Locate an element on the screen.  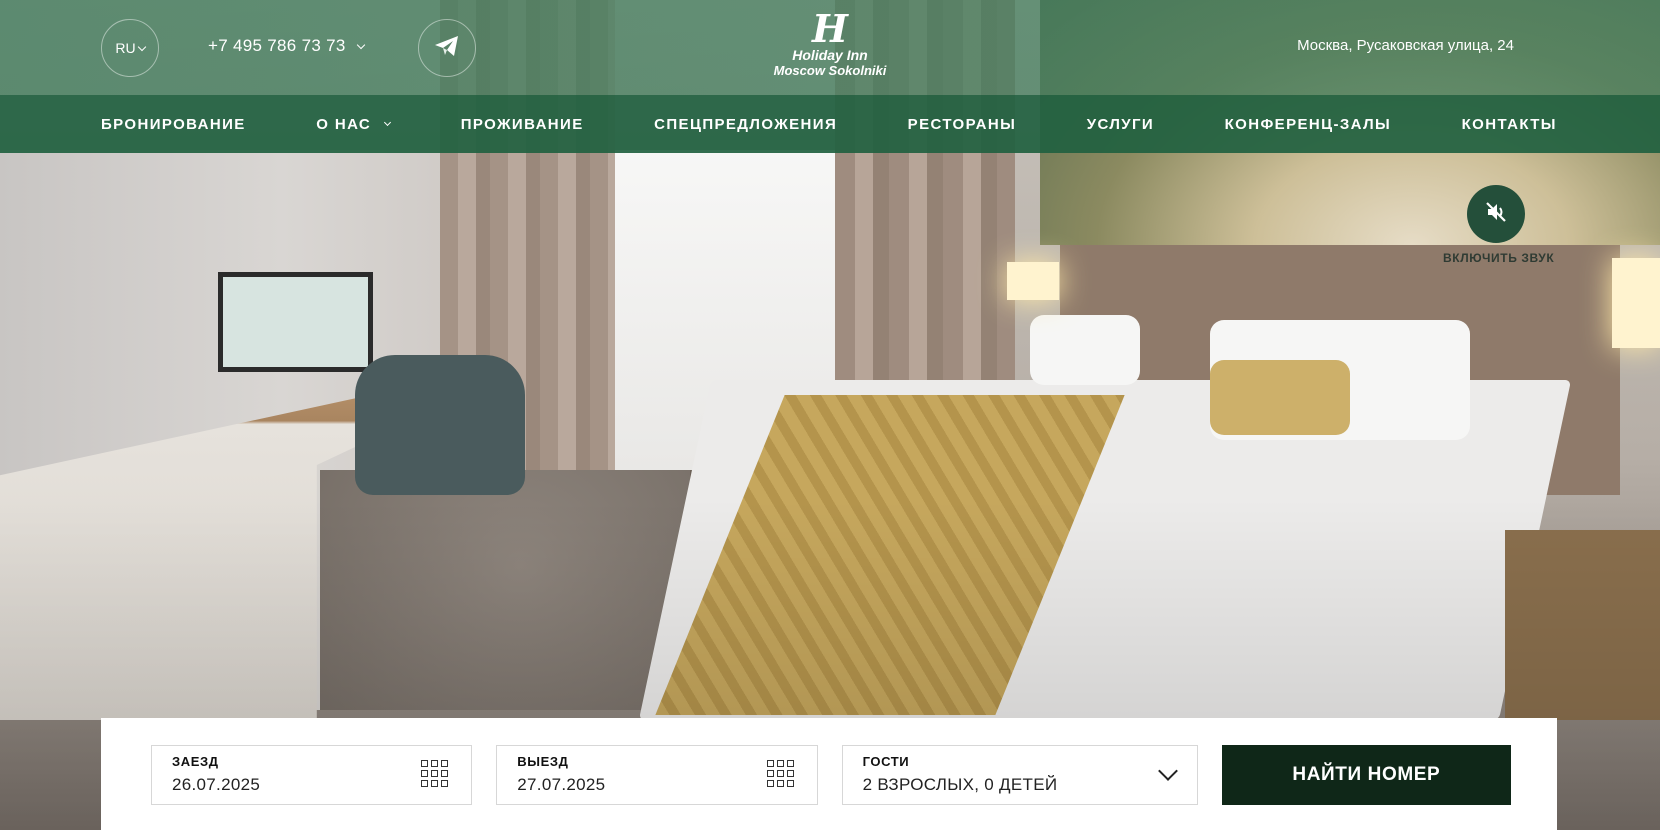
checkout-field: ВЫЕЗД 27.07.2025 is located at coordinates (657, 775).